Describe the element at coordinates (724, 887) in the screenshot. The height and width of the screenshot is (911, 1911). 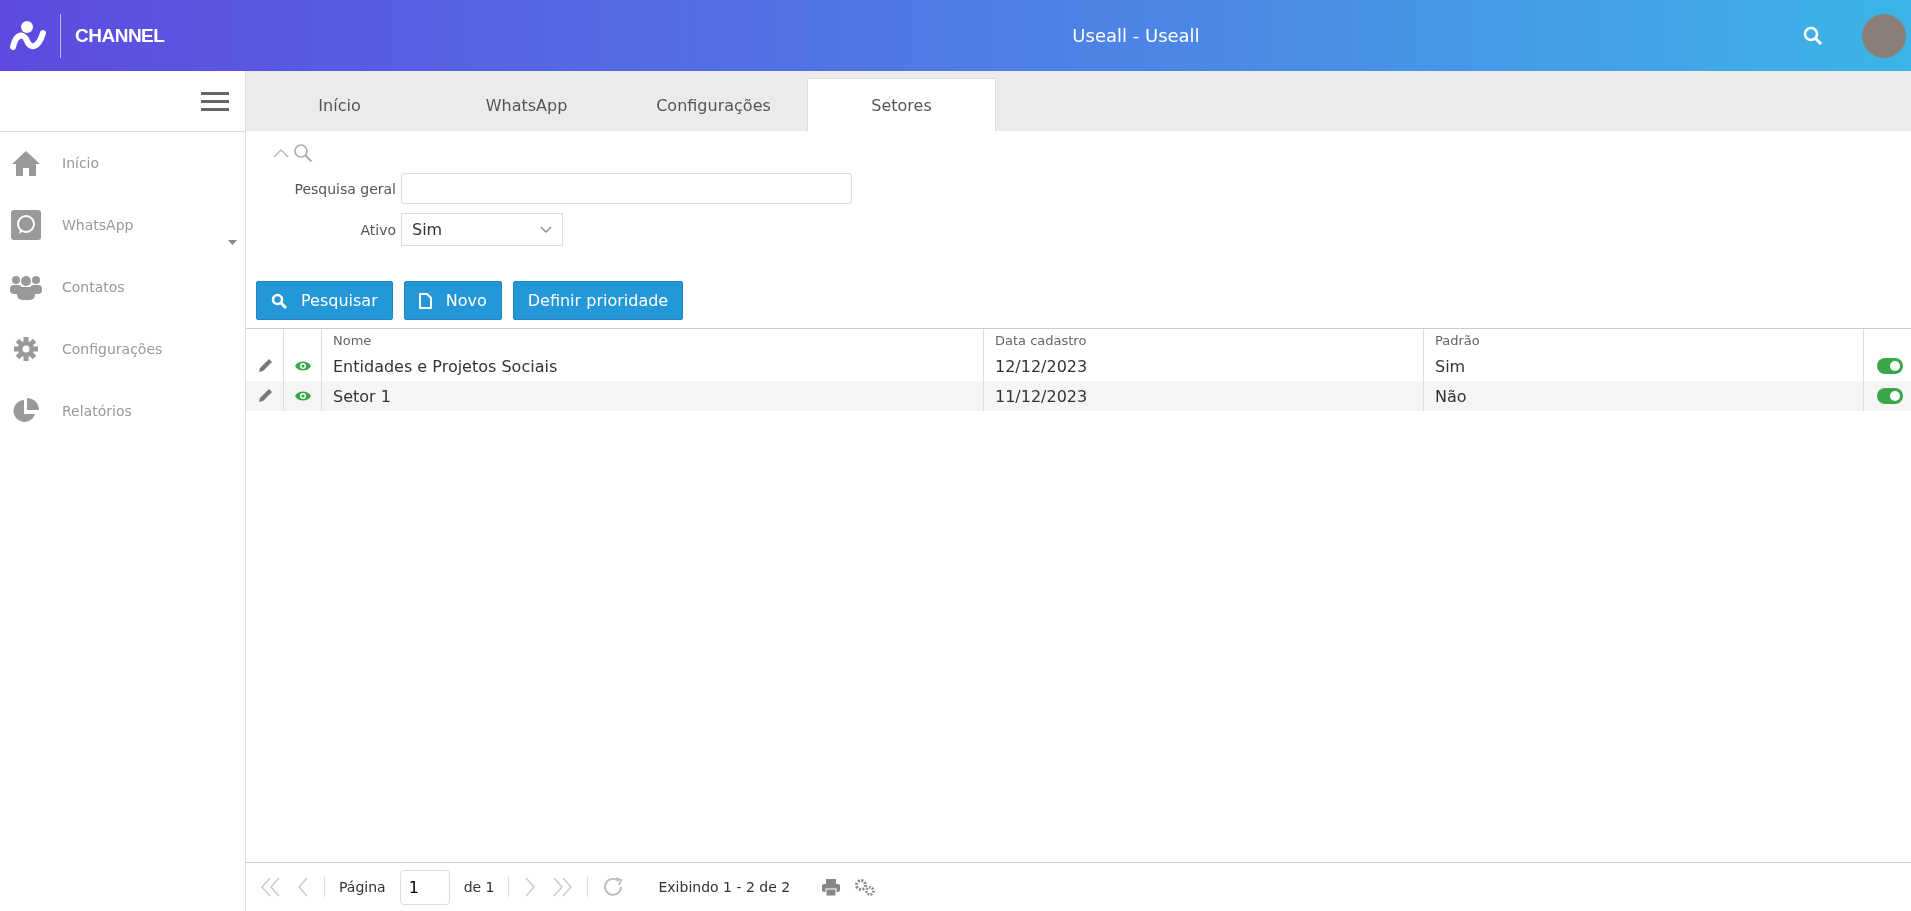
I see `record-summary: Exibindo 1 - 2 de 2` at that location.